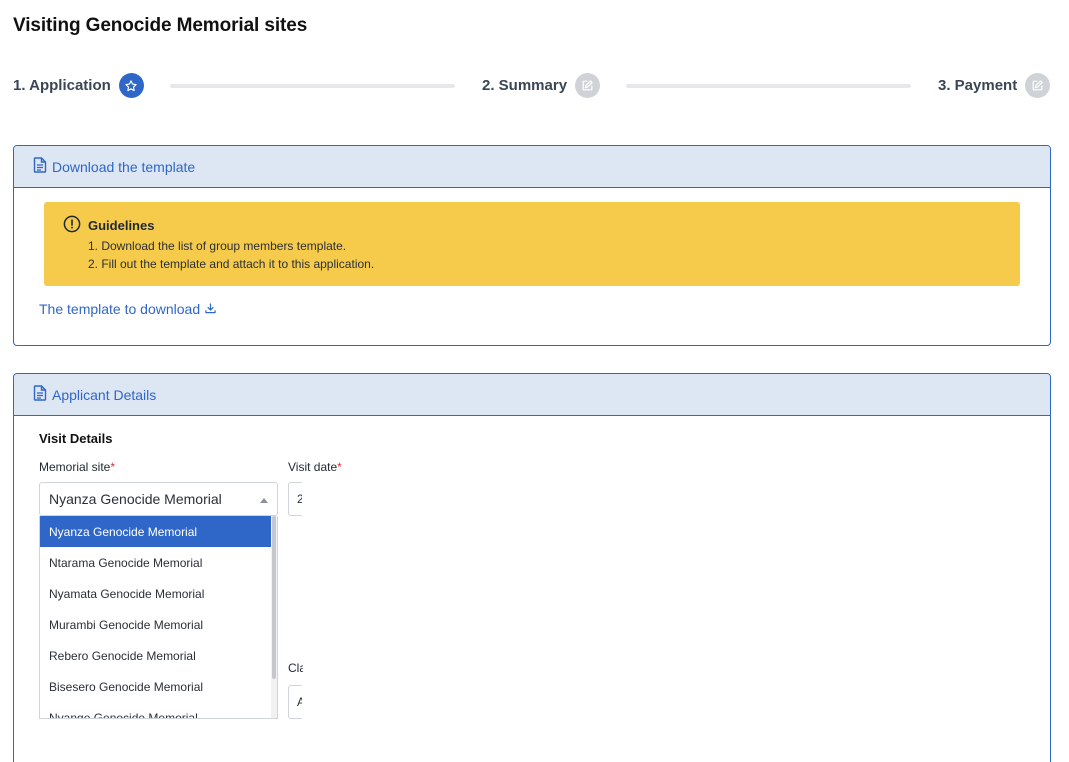 Image resolution: width=1069 pixels, height=762 pixels. I want to click on template-panel-title: Download the template, so click(124, 166).